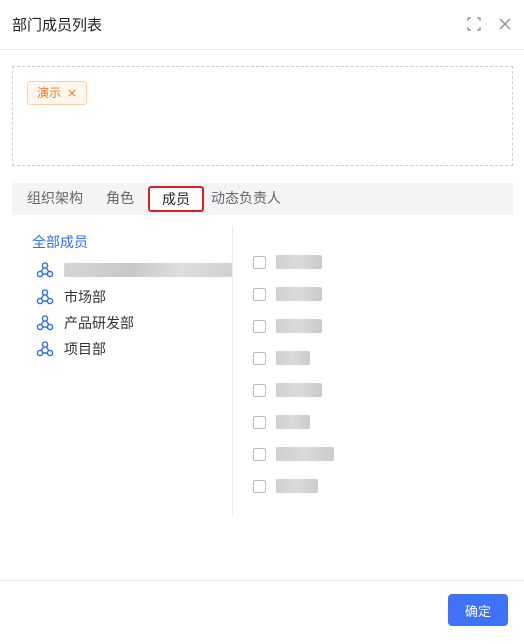  I want to click on remove-tag-icon: ×, so click(72, 93).